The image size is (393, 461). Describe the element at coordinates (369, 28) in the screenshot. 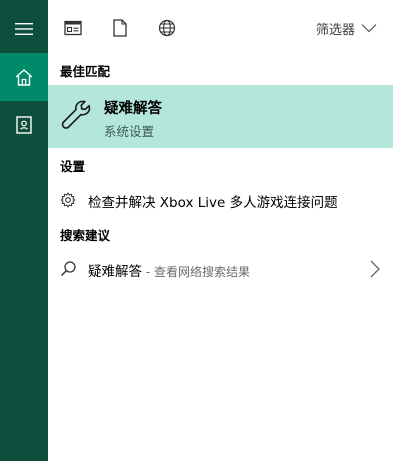

I see `chevron-down-icon` at that location.